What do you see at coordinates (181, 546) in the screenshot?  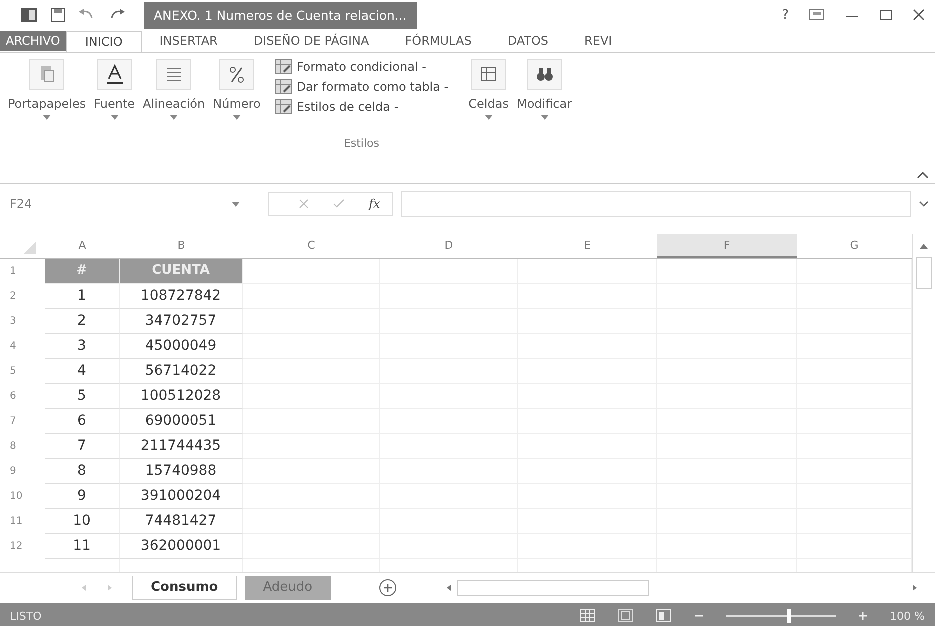 I see `table-cell: 362000001` at bounding box center [181, 546].